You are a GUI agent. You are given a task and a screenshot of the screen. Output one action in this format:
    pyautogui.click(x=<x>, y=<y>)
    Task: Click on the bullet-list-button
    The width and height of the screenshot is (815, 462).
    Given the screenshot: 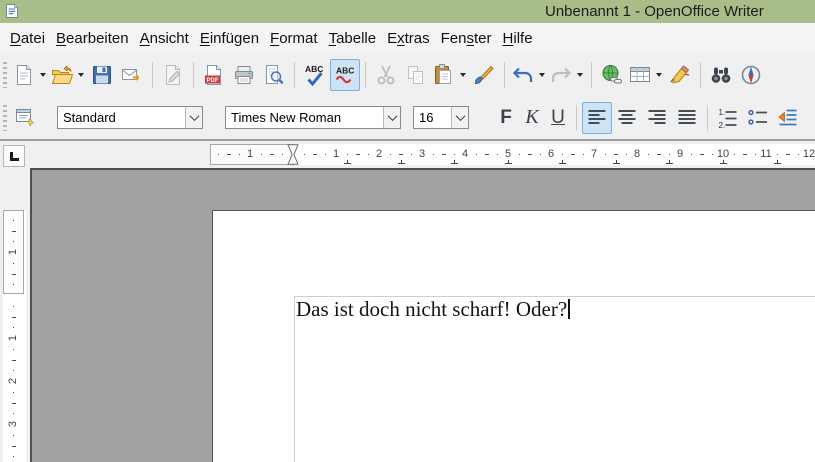 What is the action you would take?
    pyautogui.click(x=758, y=118)
    